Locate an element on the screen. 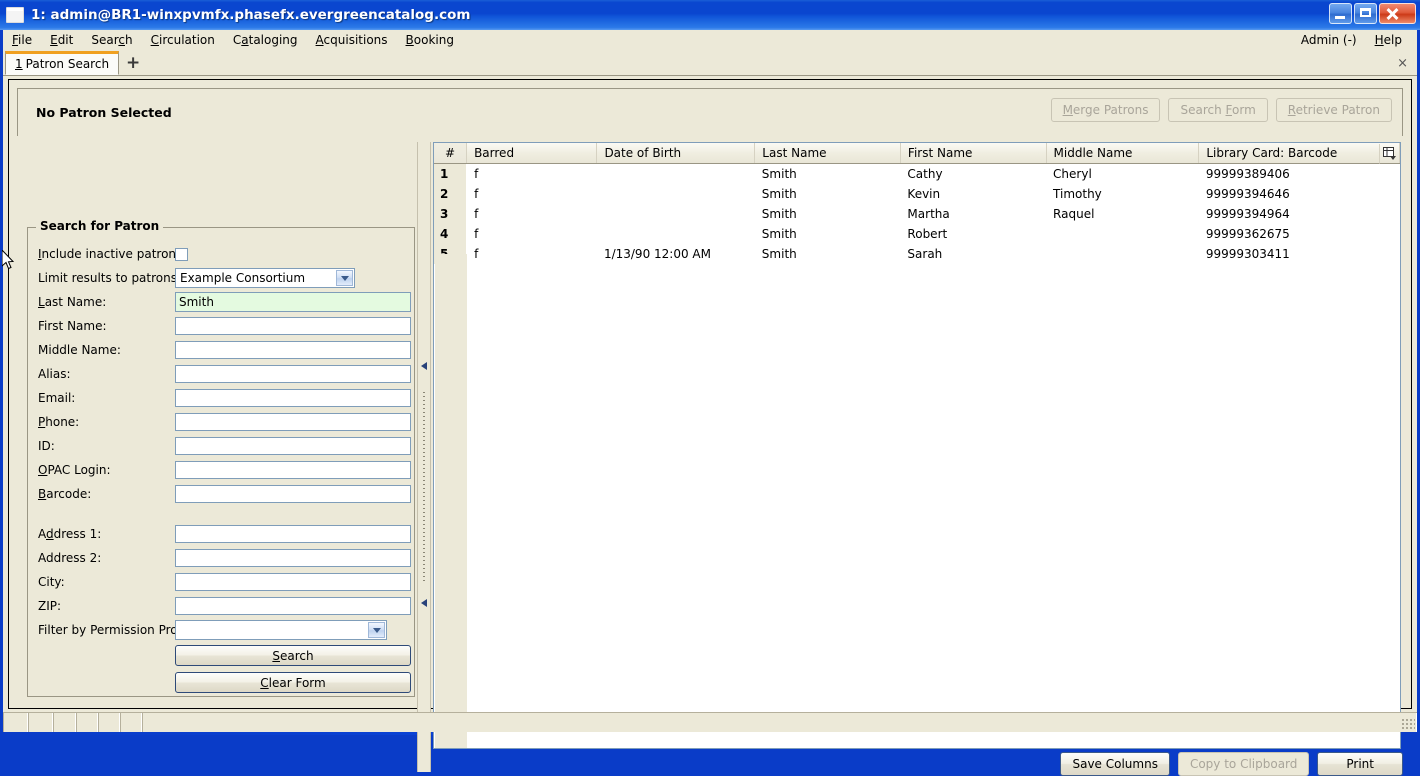  menu-bar-right: Admin (-) Help is located at coordinates (1354, 40).